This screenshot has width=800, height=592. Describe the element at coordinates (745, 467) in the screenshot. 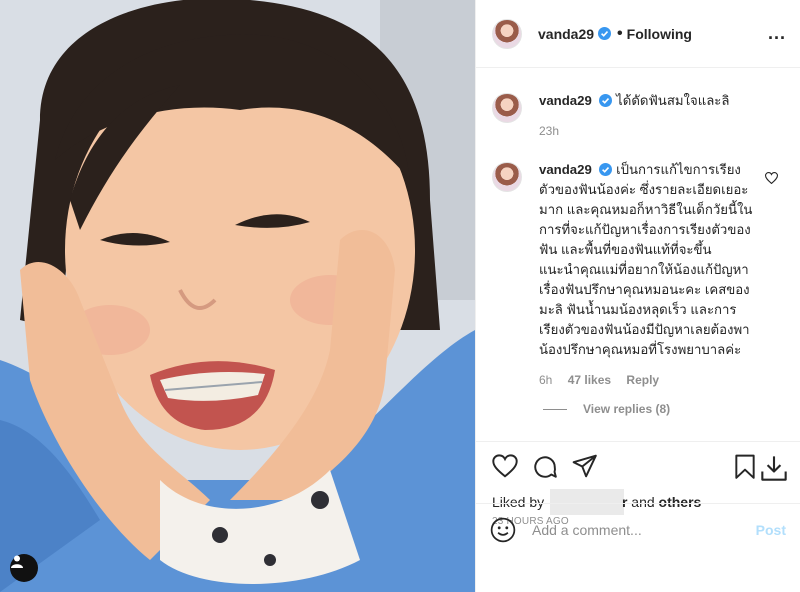

I see `bookmark-icon` at that location.